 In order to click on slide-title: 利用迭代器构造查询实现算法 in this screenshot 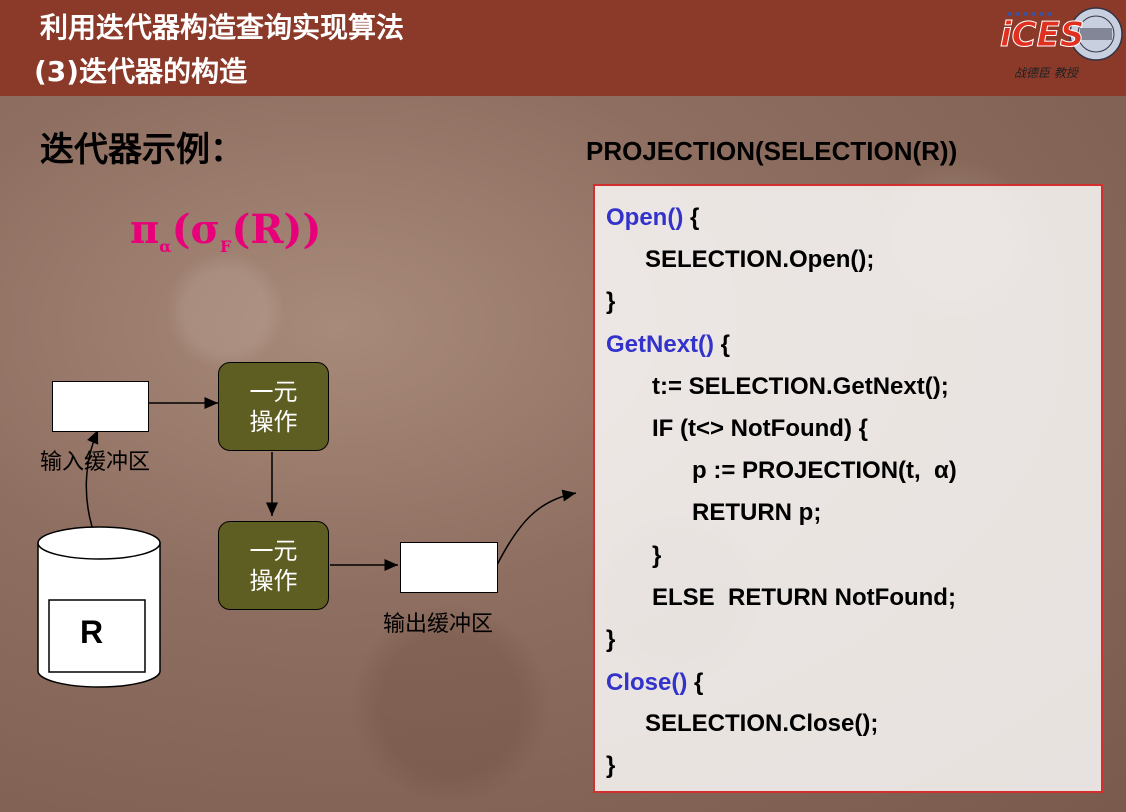, I will do `click(222, 27)`.